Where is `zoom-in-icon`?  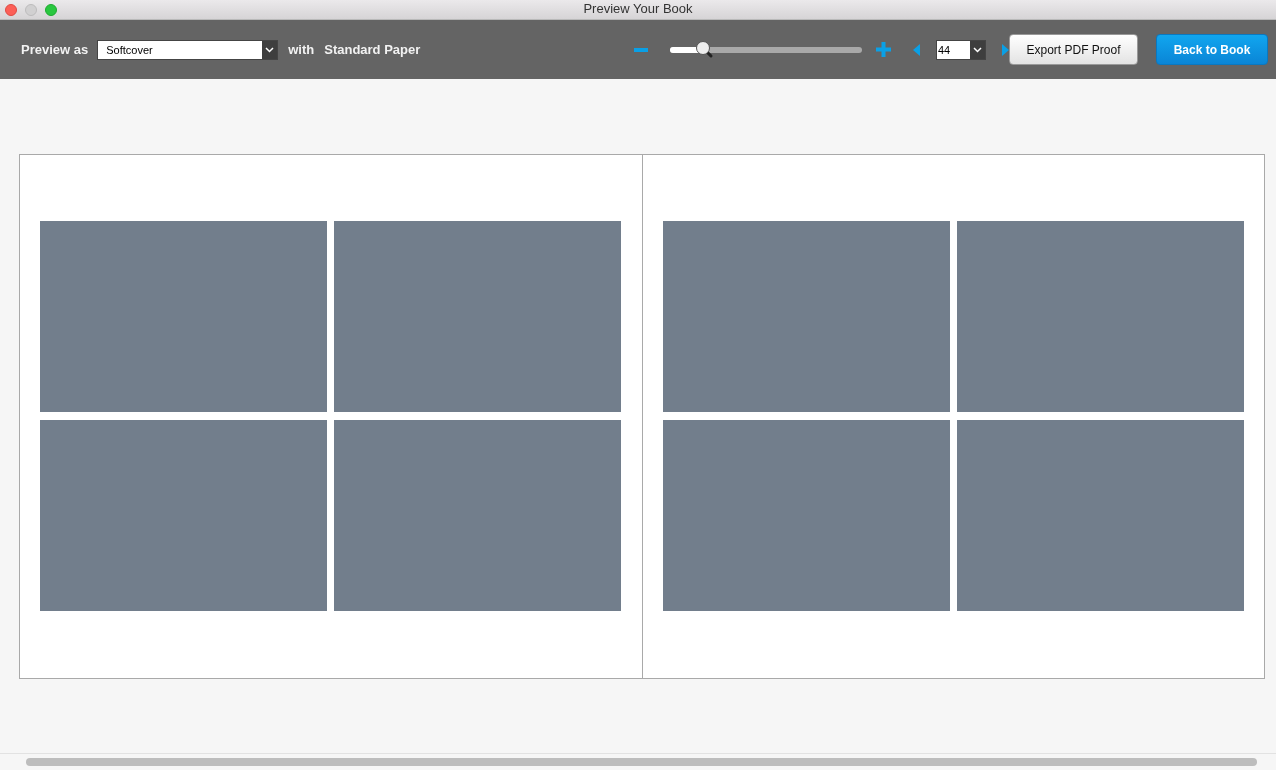 zoom-in-icon is located at coordinates (883, 49).